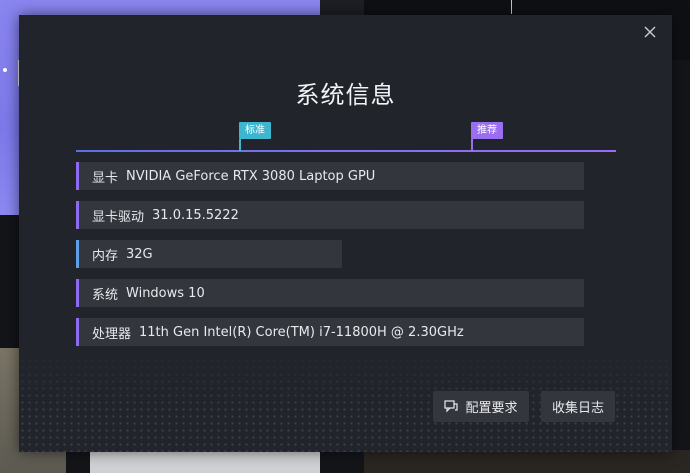  I want to click on standard-tick, so click(240, 145).